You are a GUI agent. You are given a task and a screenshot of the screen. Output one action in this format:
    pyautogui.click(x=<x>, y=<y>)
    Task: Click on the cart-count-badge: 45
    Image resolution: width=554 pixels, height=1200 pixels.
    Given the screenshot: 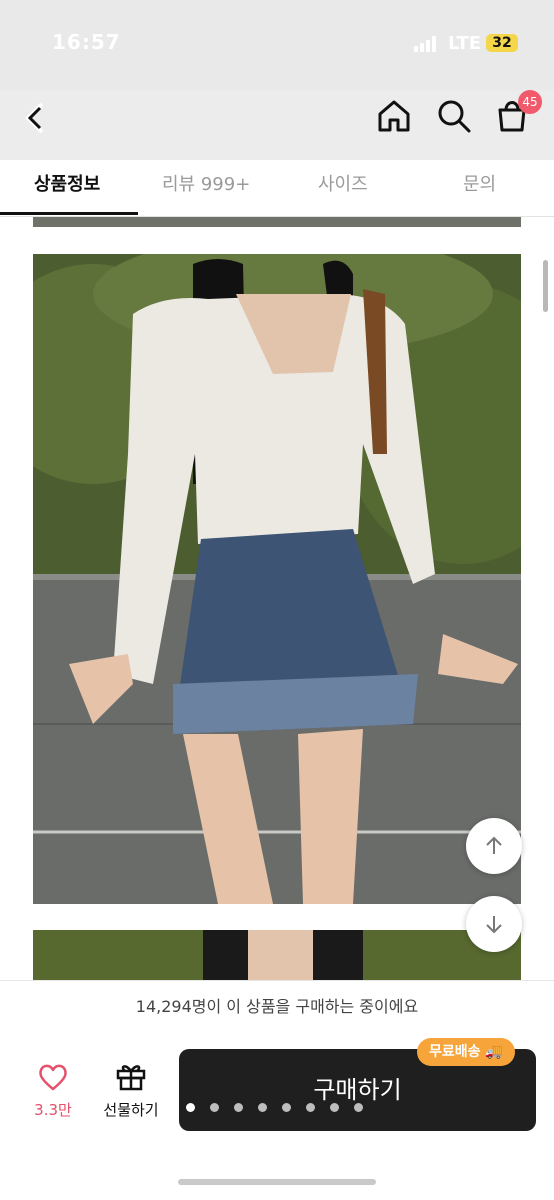 What is the action you would take?
    pyautogui.click(x=530, y=102)
    